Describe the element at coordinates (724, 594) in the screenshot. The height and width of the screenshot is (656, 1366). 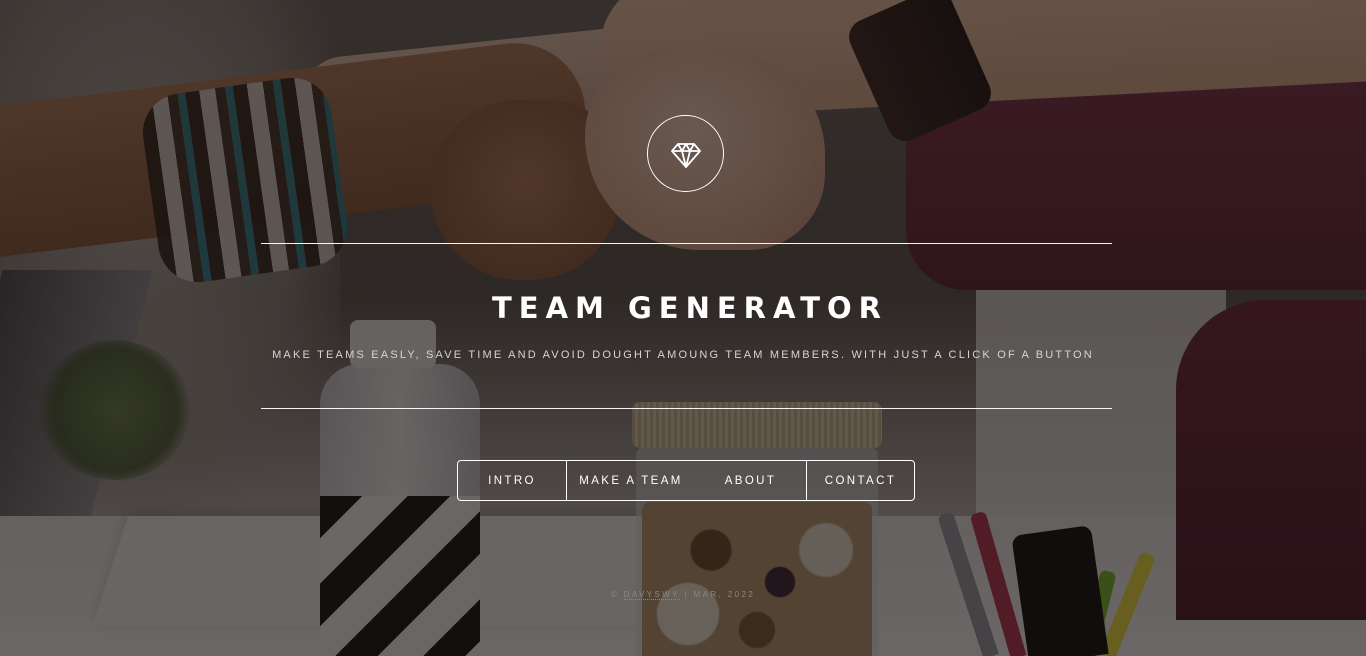
I see `footer-date: MAR, 2022` at that location.